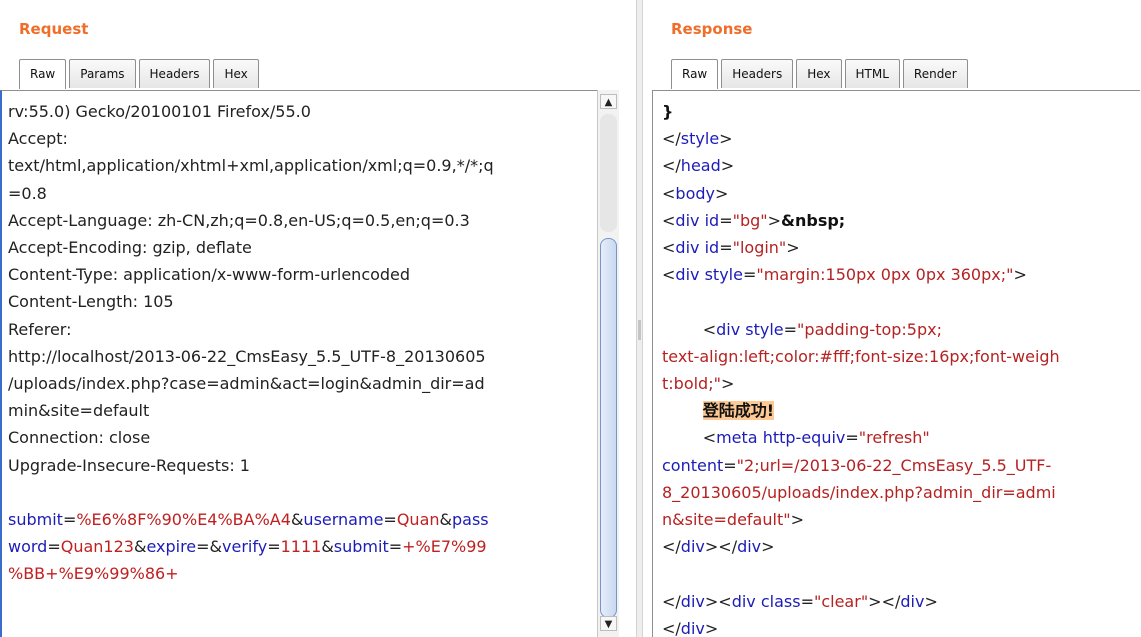 The height and width of the screenshot is (637, 1141). What do you see at coordinates (129, 465) in the screenshot?
I see `request-line: Upgrade-Insecure-Requests: 1` at bounding box center [129, 465].